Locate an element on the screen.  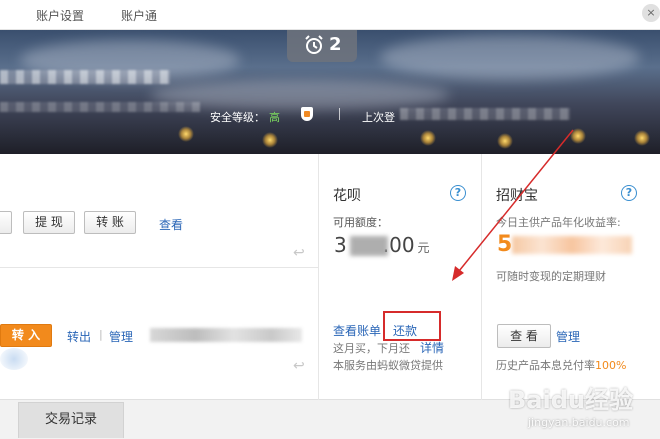
repay-highlight-box is located at coordinates (412, 326).